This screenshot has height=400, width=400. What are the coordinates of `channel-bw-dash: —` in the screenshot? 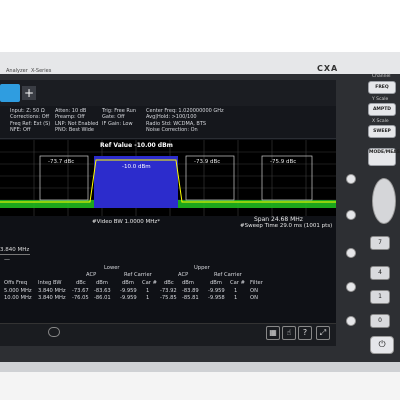 It's located at (7, 259).